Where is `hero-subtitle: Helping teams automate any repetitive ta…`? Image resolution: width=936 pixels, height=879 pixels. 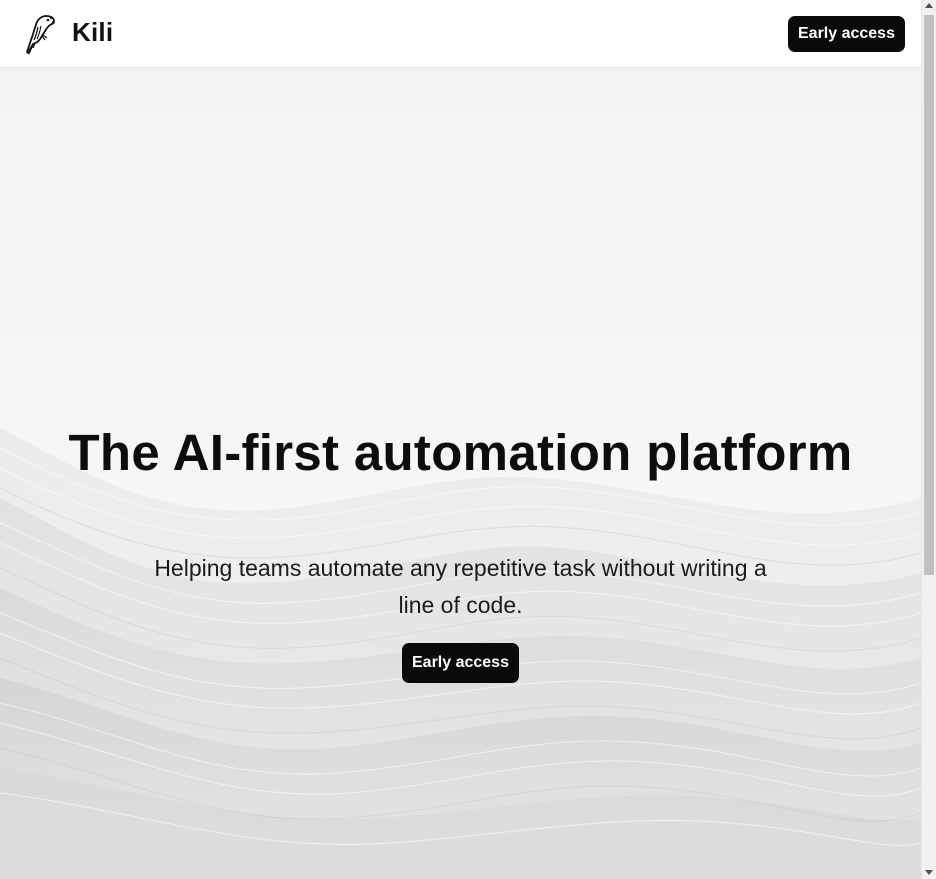
hero-subtitle: Helping teams automate any repetitive ta… is located at coordinates (460, 586).